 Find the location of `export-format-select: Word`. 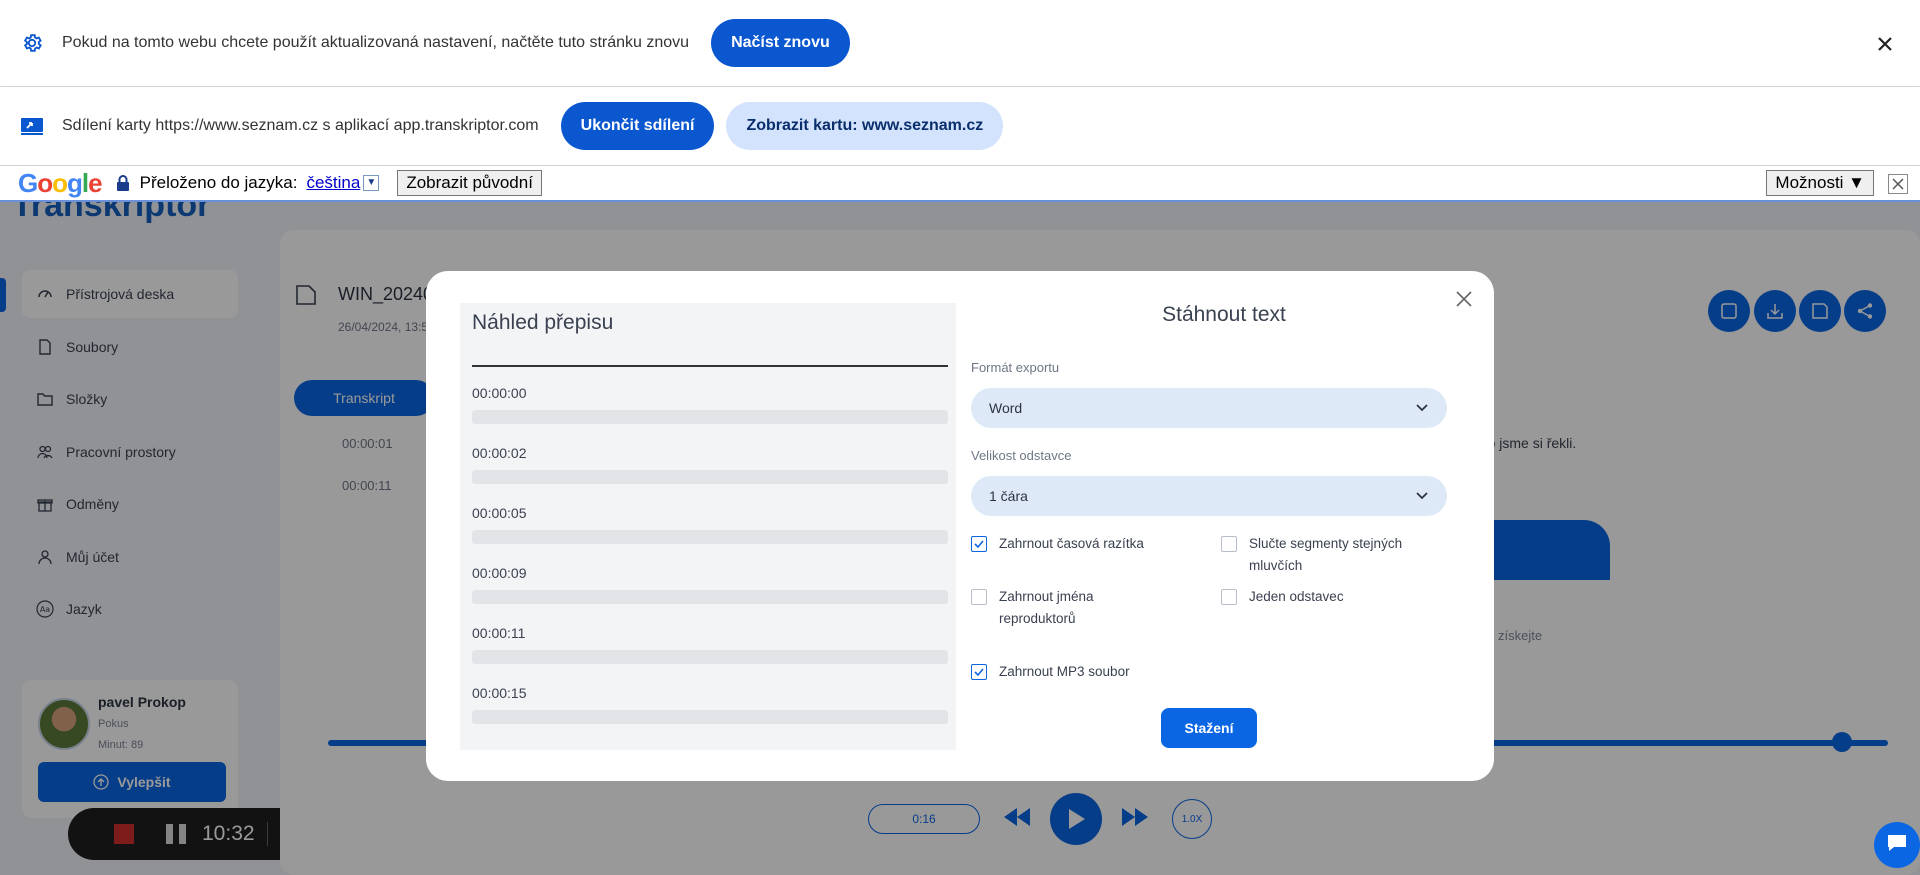

export-format-select: Word is located at coordinates (1209, 408).